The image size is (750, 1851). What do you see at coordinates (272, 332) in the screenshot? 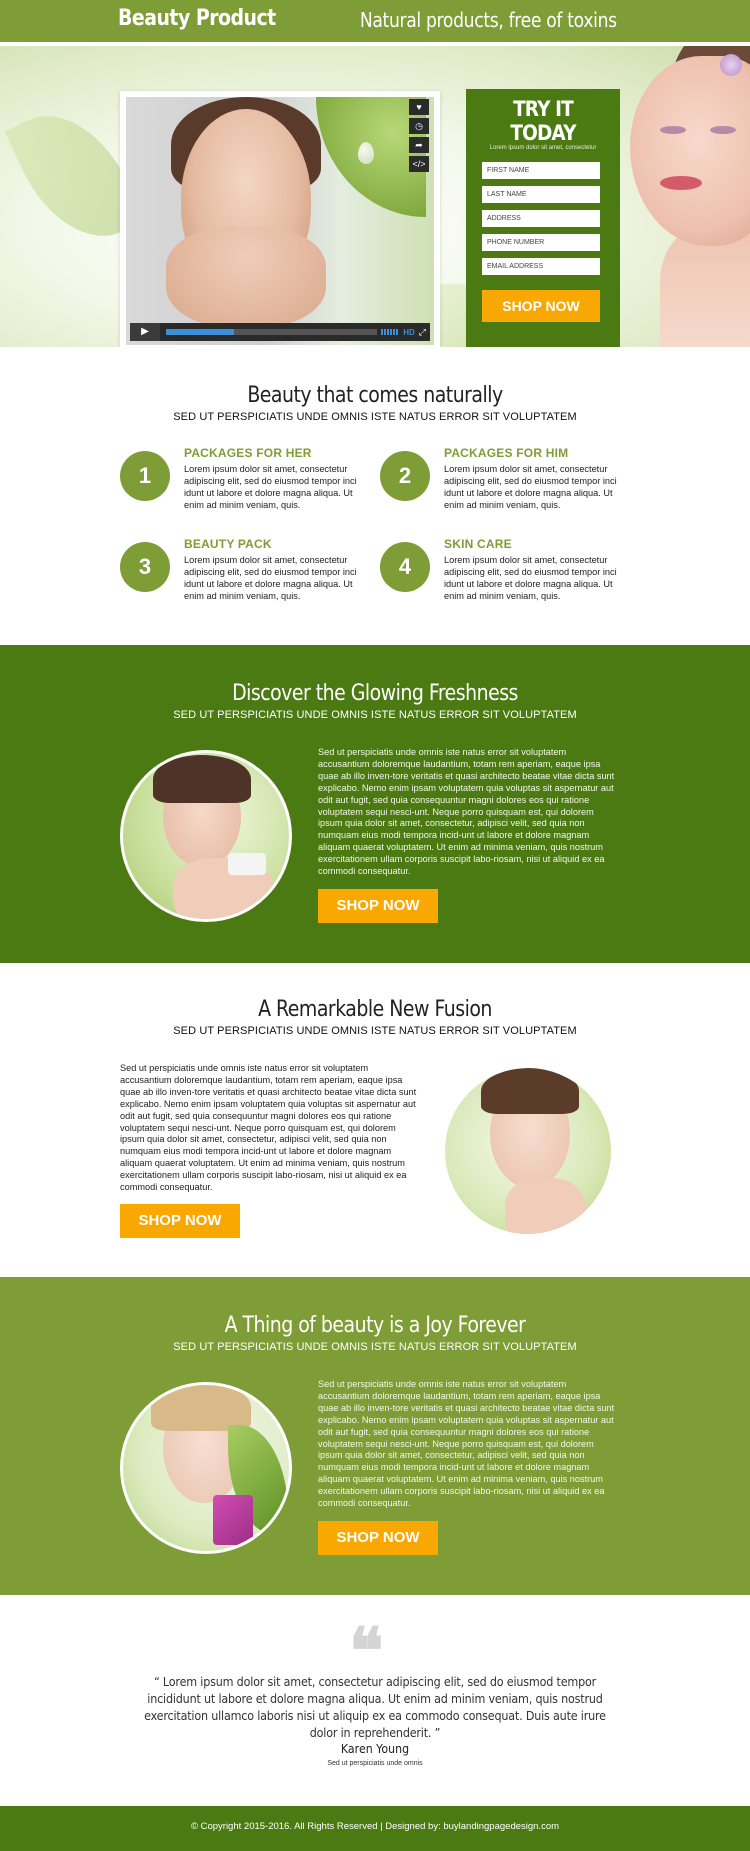
I see `video-progress-bar` at bounding box center [272, 332].